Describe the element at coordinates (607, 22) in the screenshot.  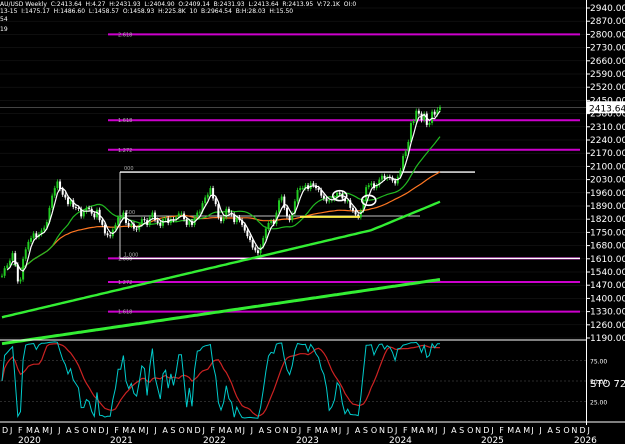
I see `y-tick-label: 2870.00` at that location.